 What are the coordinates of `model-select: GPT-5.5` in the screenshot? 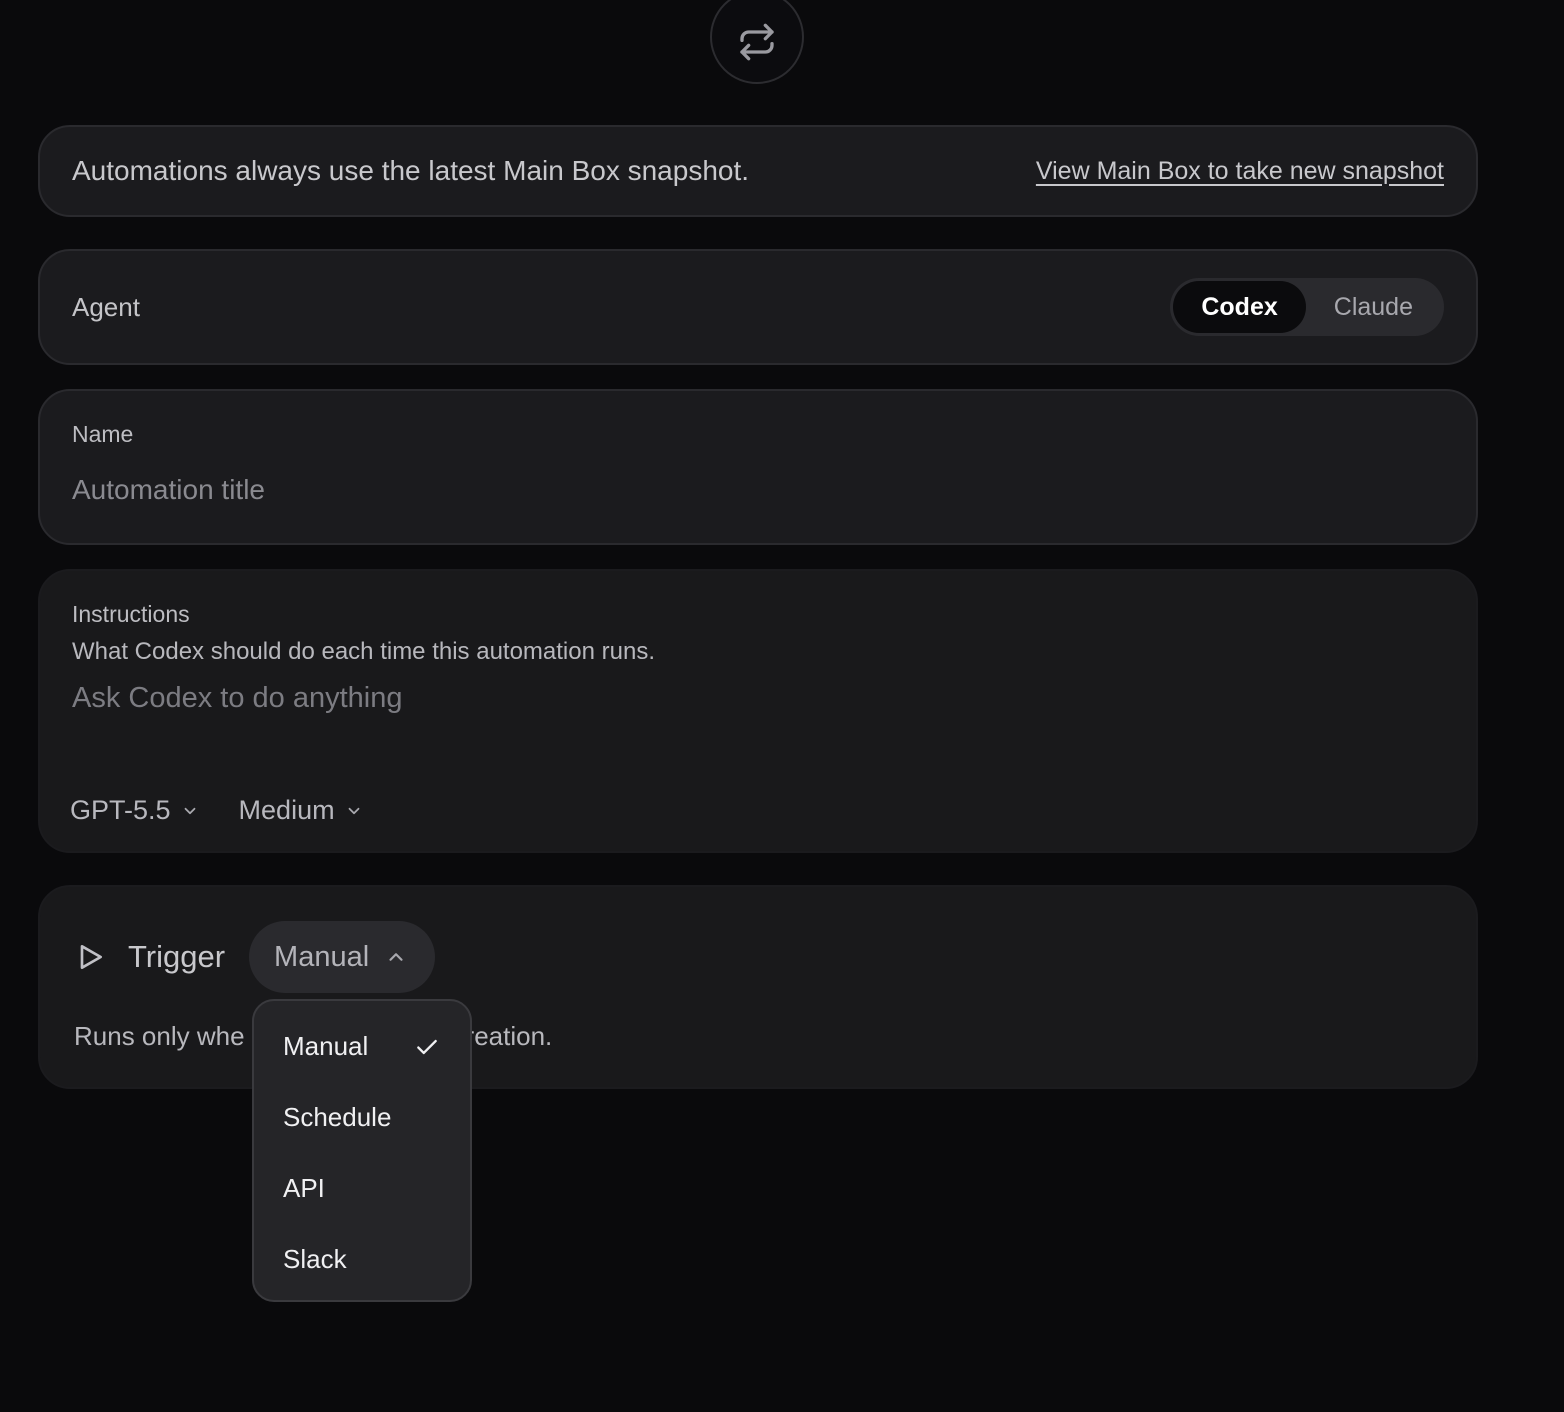 It's located at (134, 810).